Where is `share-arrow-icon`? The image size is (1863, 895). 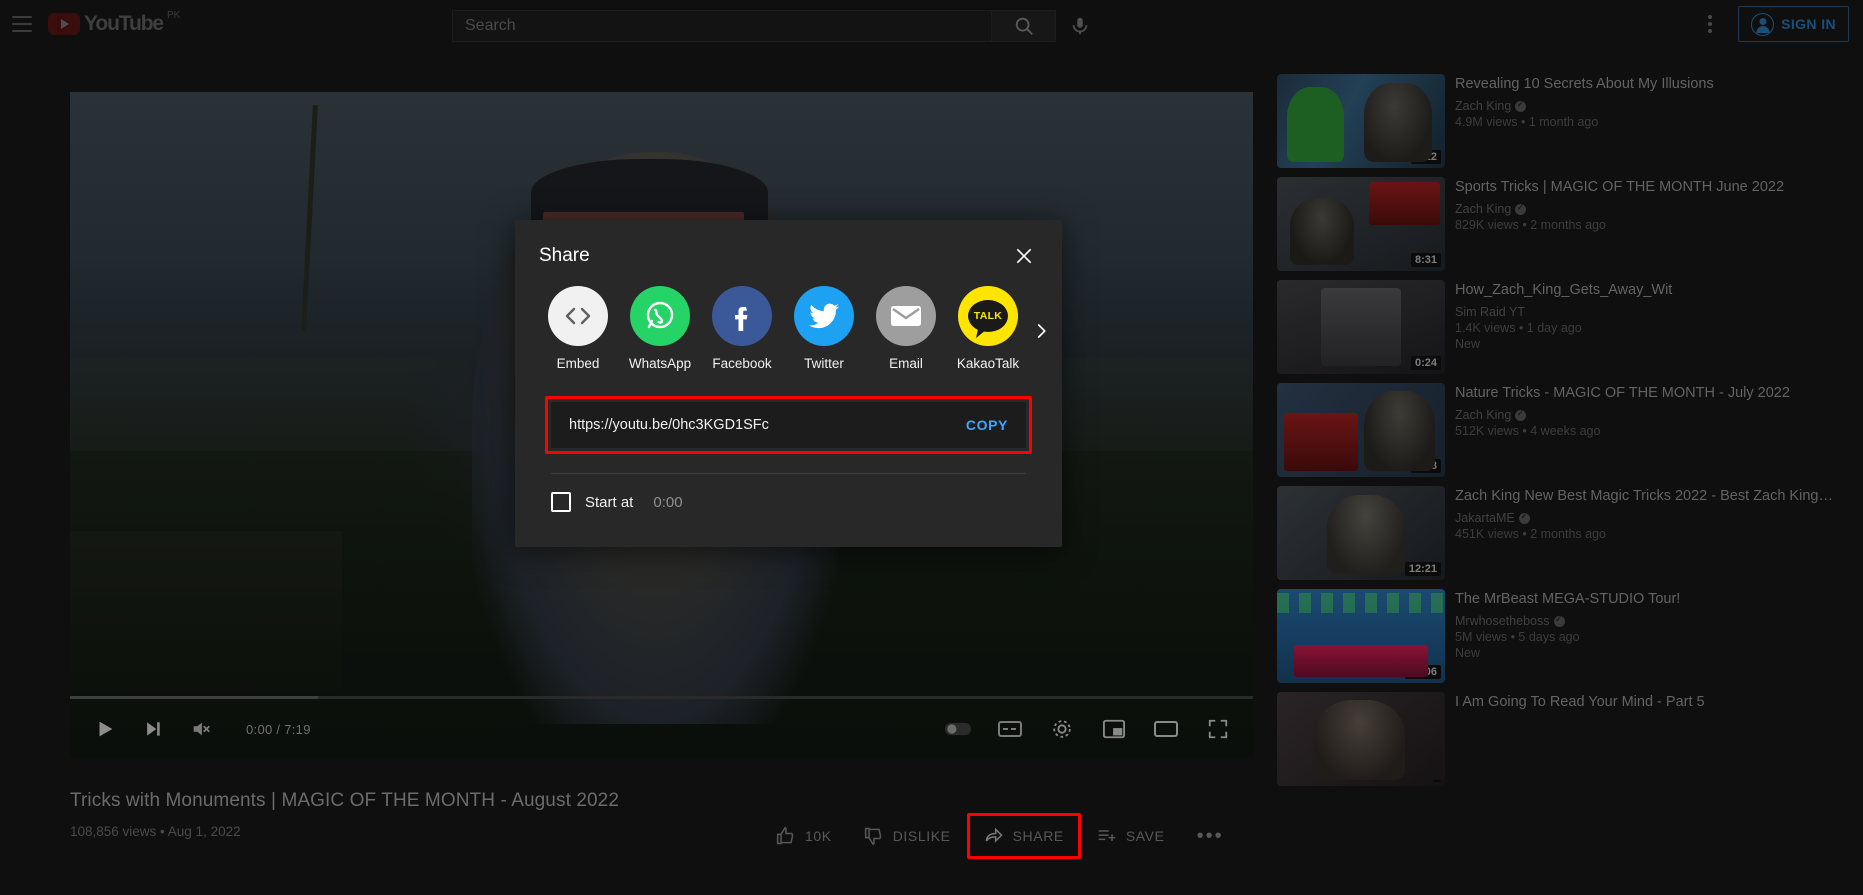 share-arrow-icon is located at coordinates (994, 835).